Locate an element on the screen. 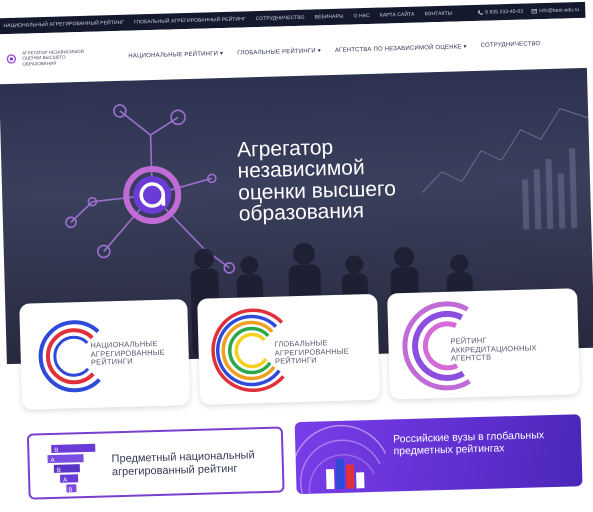 The width and height of the screenshot is (593, 512). nav-agencies: Агентства по независимой оценке ▾ is located at coordinates (401, 48).